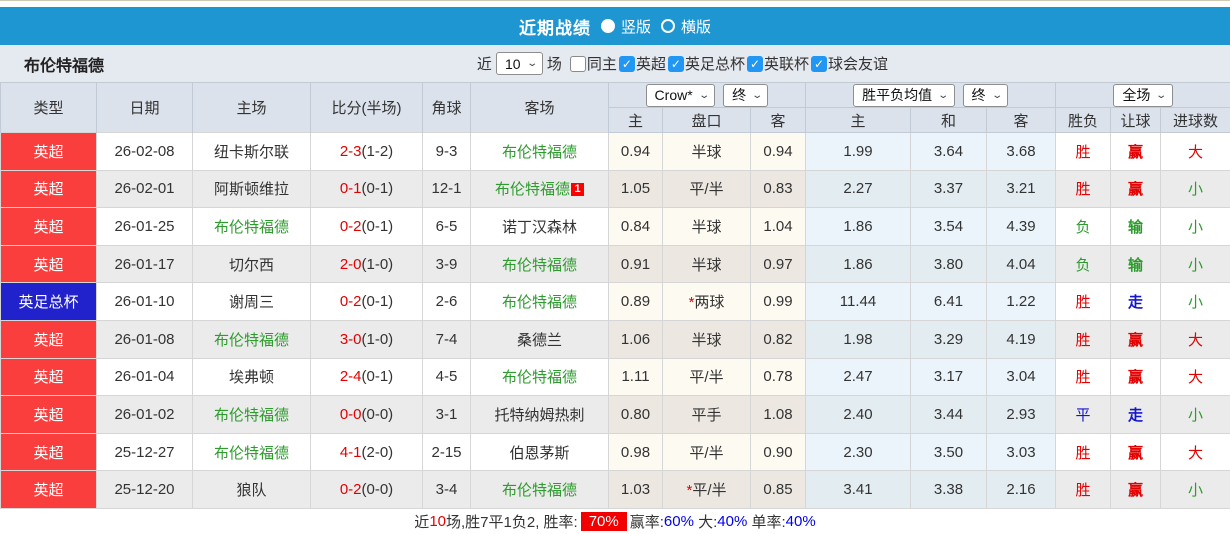  Describe the element at coordinates (367, 189) in the screenshot. I see `score-cell: 0-1(0-1)` at that location.